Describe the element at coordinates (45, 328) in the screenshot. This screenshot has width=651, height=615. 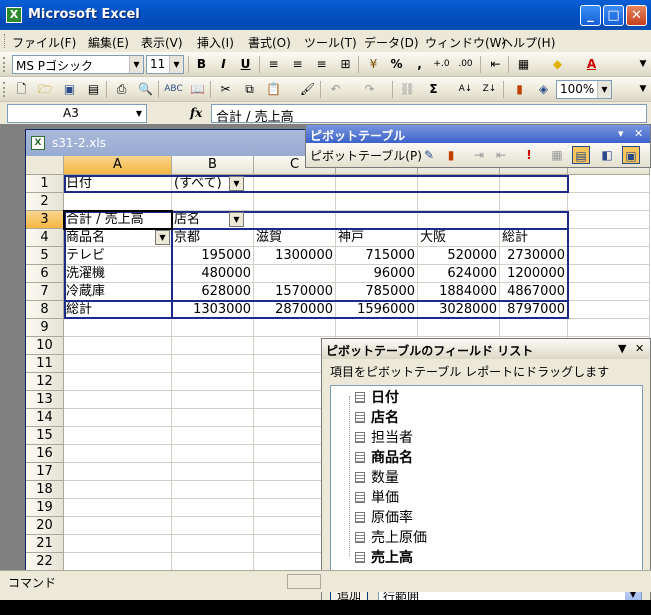
I see `row-header-9: 9` at that location.